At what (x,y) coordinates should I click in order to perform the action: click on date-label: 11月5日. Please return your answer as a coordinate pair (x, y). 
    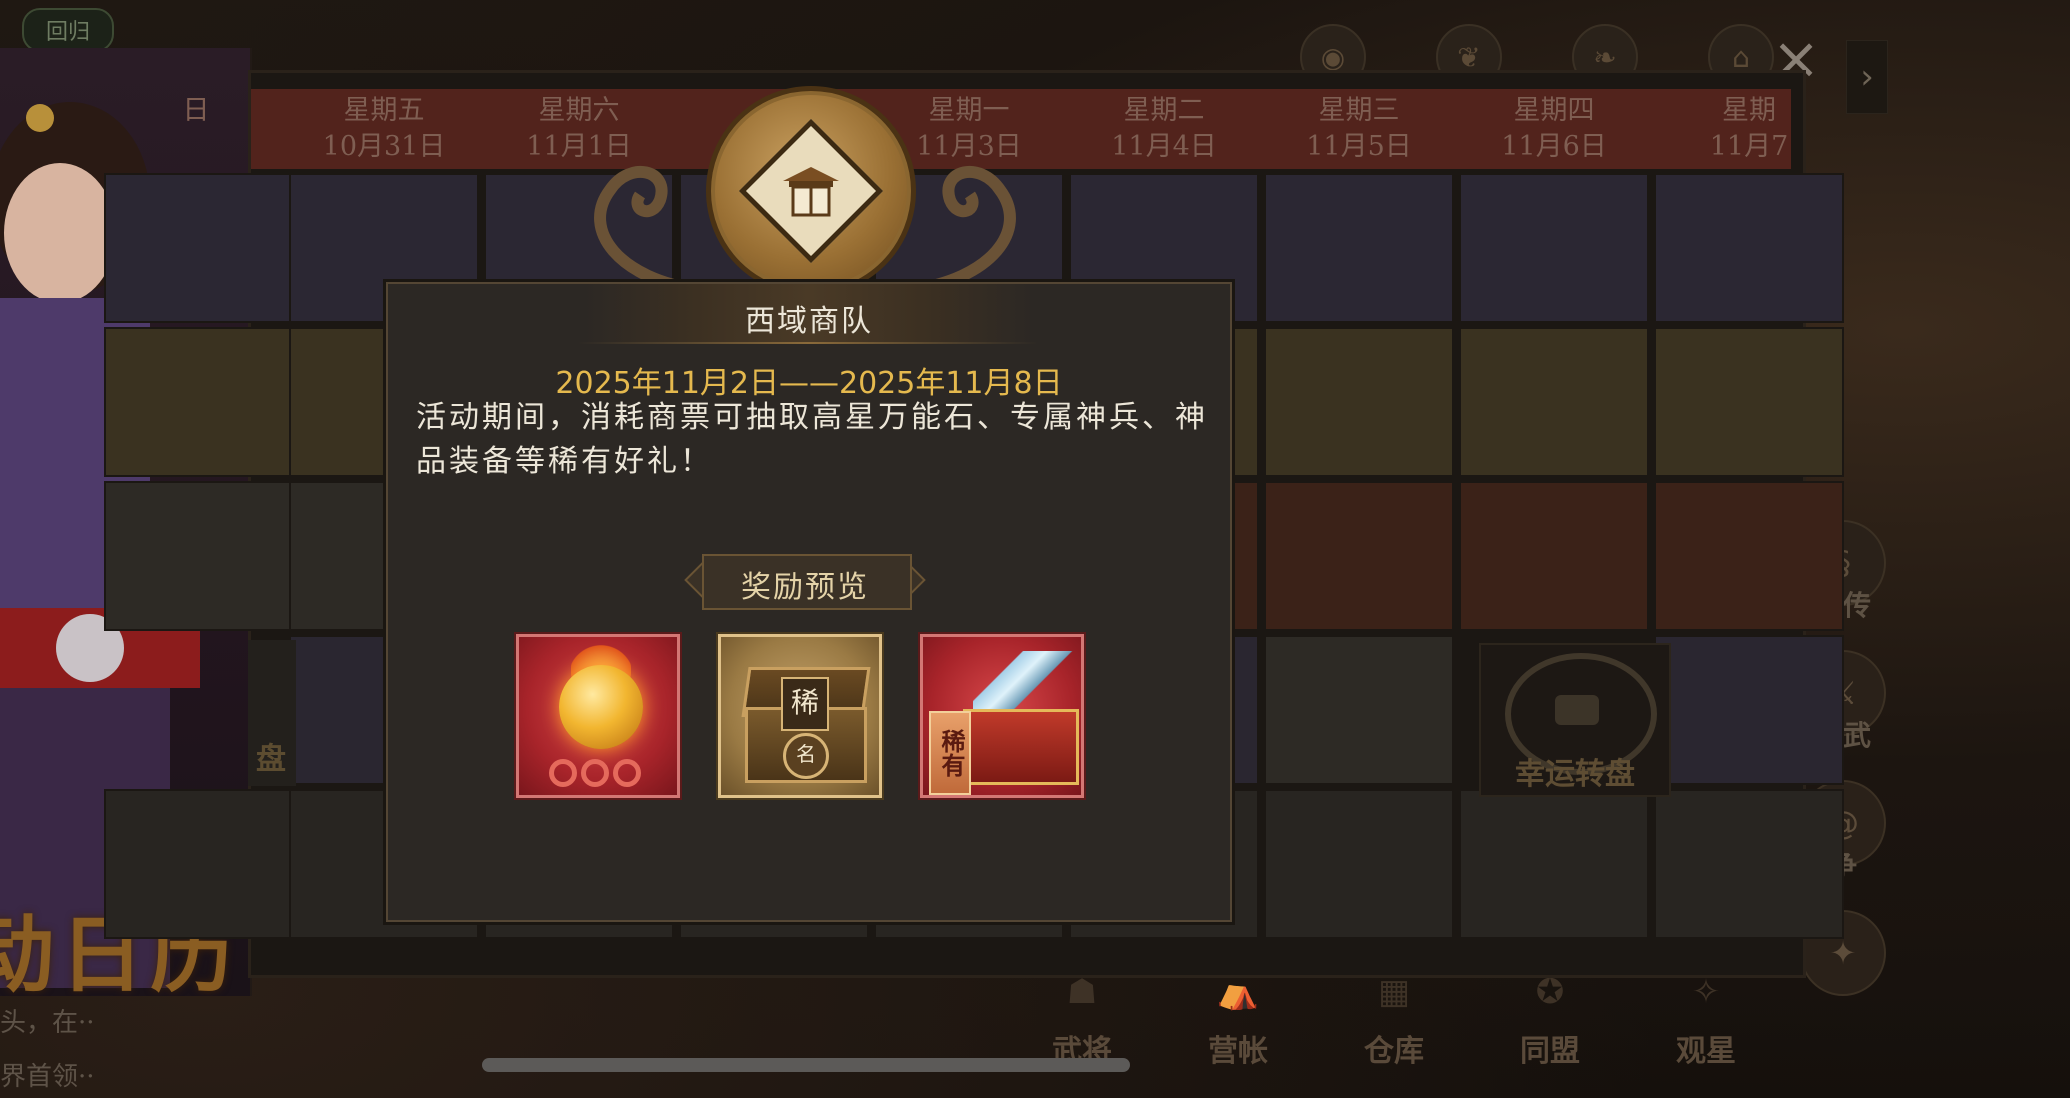
    Looking at the image, I should click on (1359, 146).